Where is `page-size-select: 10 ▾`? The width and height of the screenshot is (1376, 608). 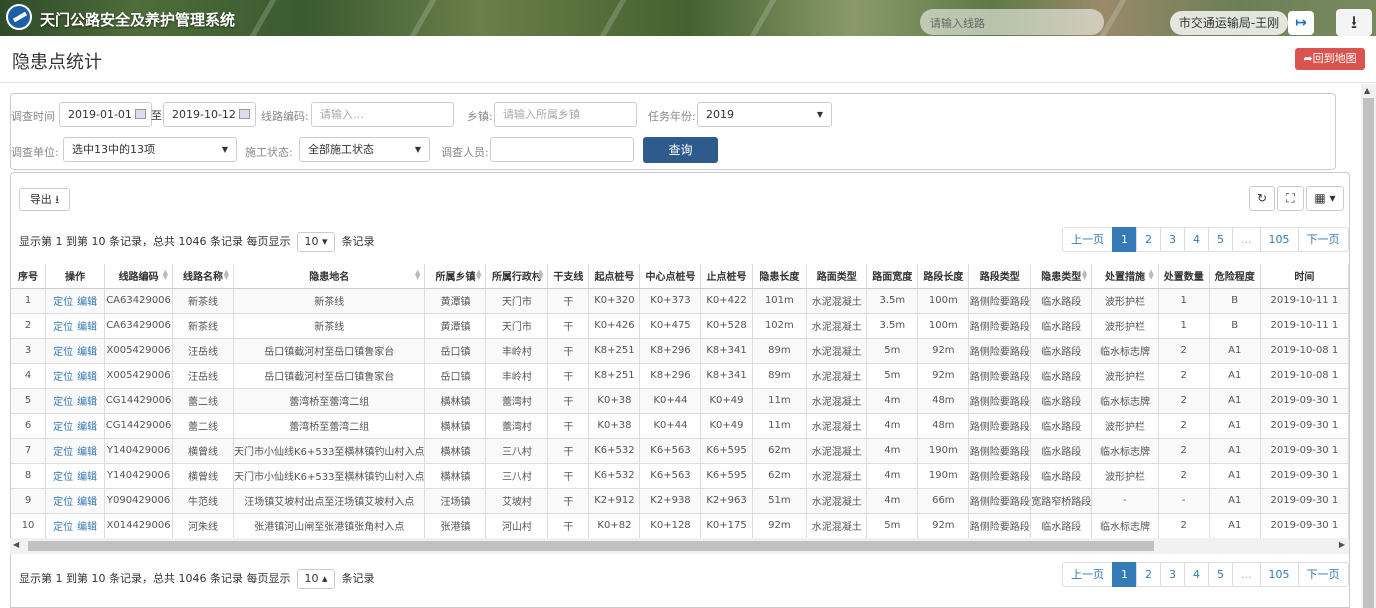
page-size-select: 10 ▾ is located at coordinates (315, 242).